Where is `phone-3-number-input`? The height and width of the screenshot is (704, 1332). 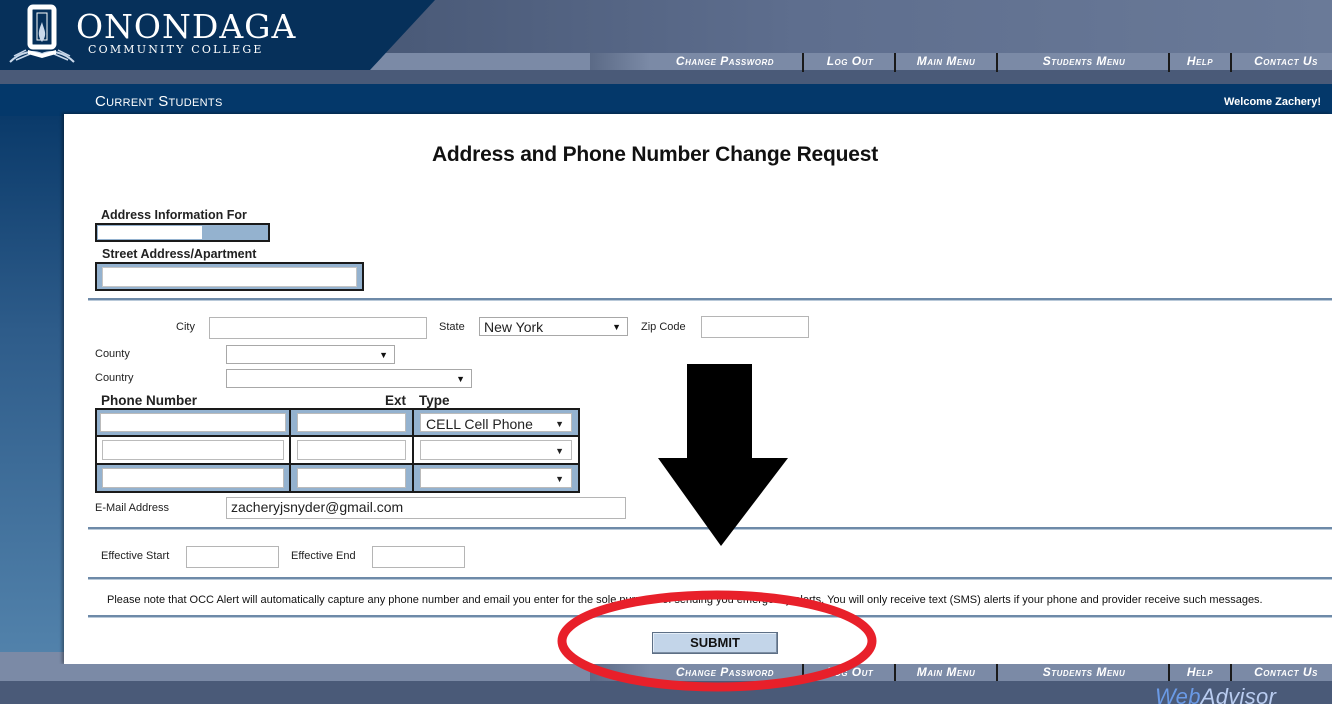 phone-3-number-input is located at coordinates (193, 478).